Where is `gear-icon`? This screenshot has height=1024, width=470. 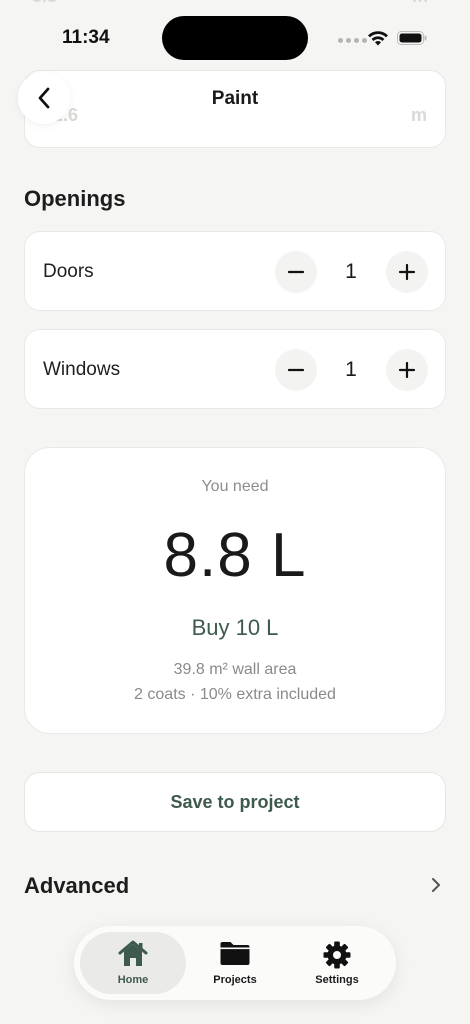 gear-icon is located at coordinates (337, 955).